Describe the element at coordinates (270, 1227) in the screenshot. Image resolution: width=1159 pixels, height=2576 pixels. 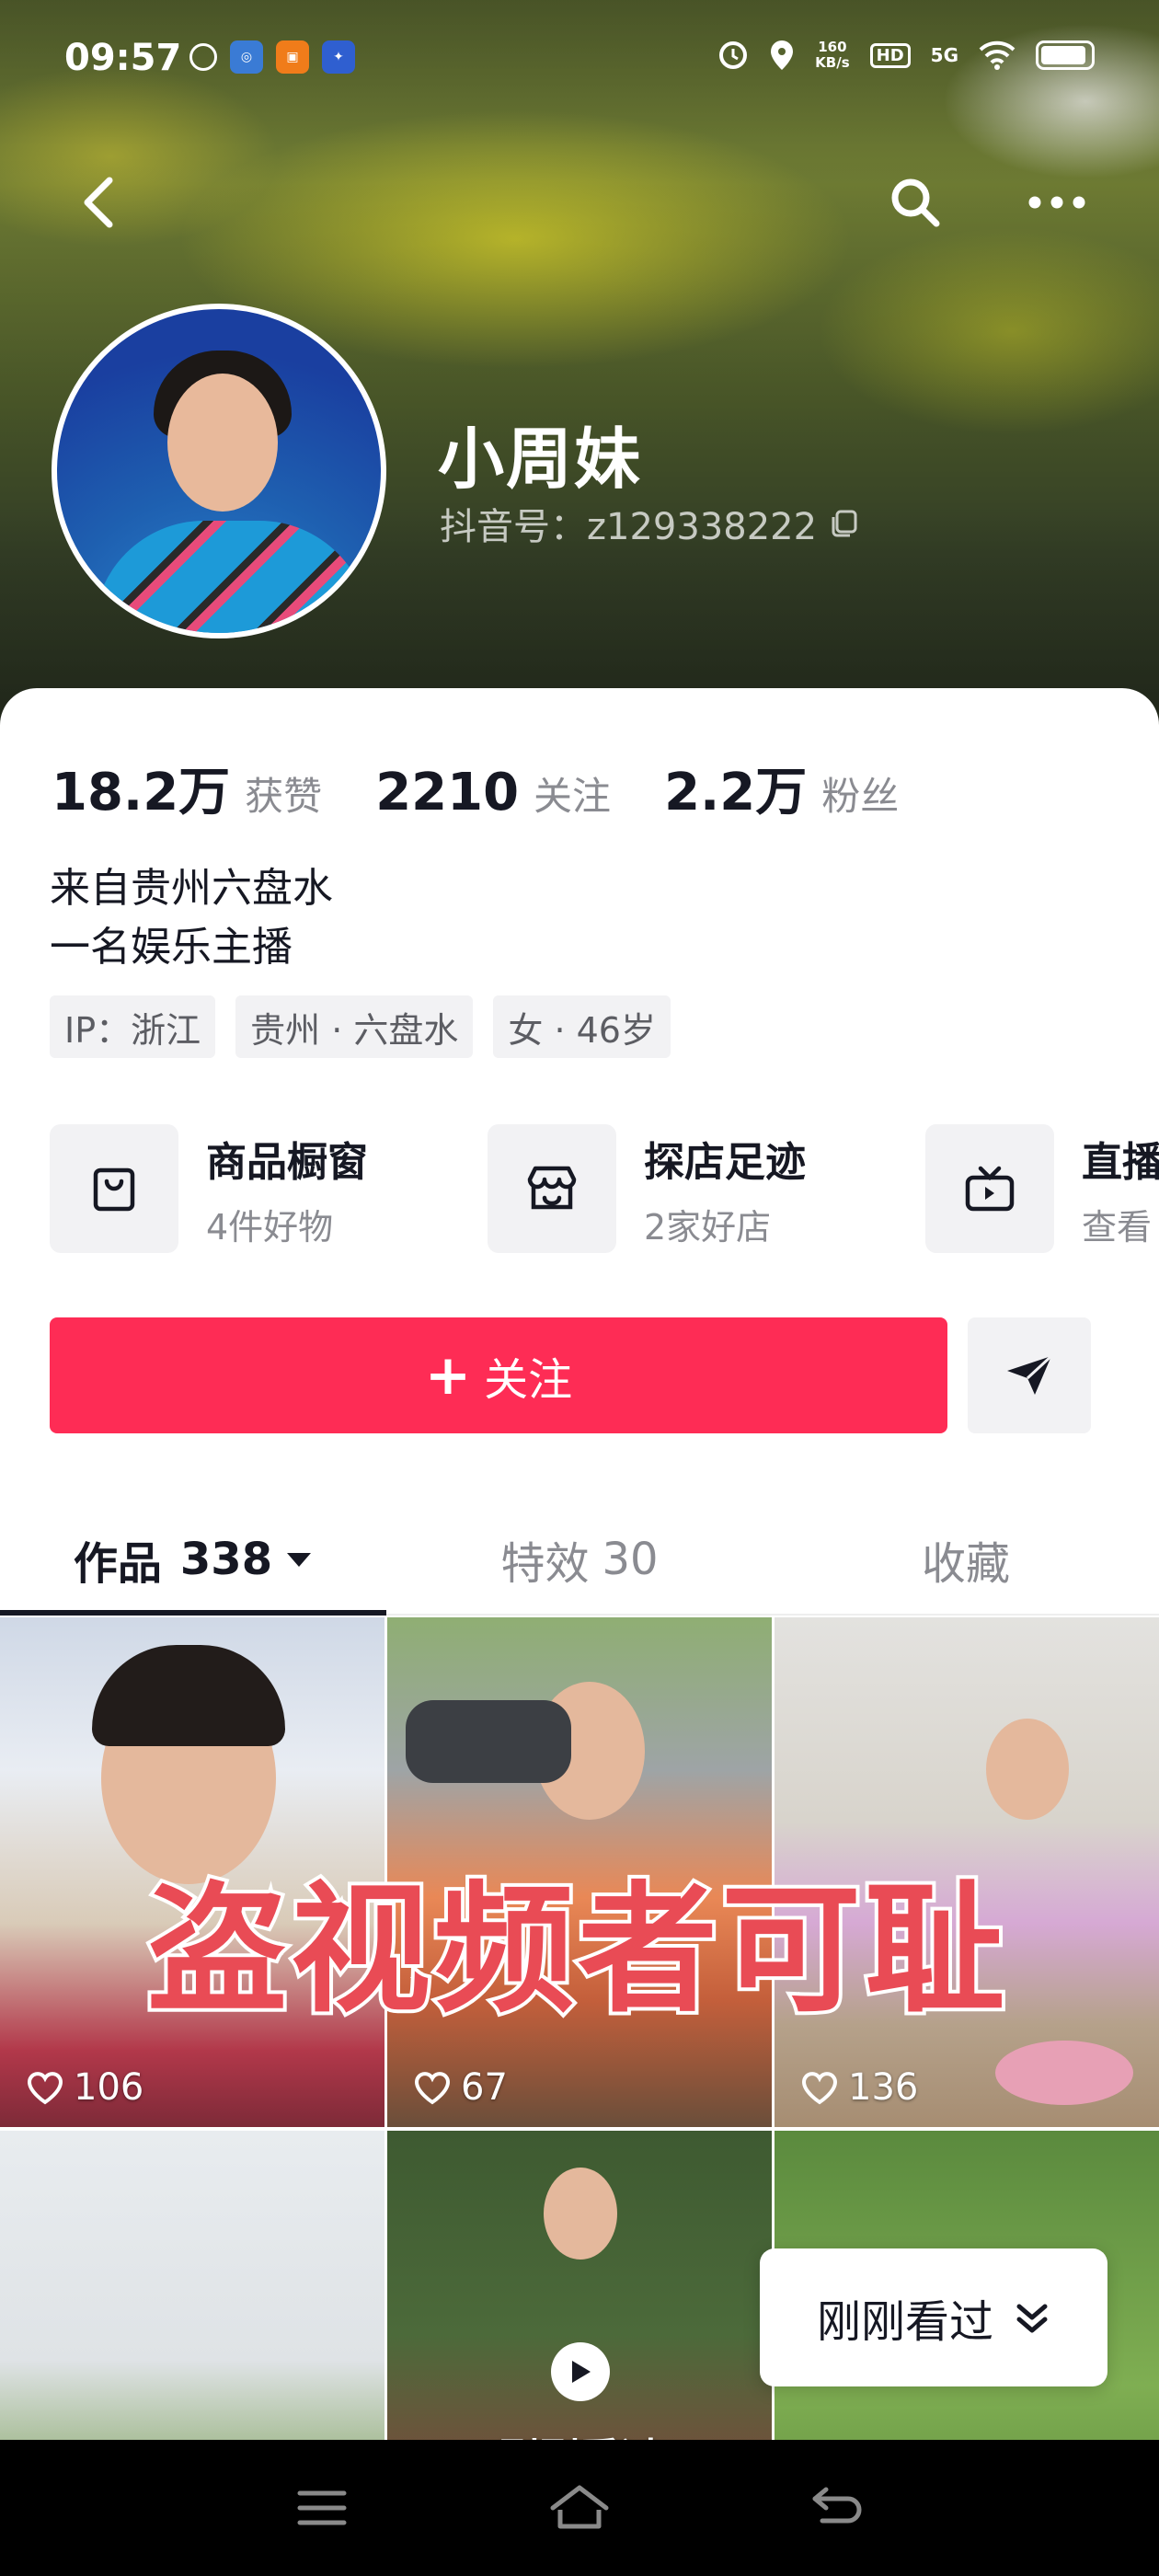
I see `feature-subtitle: 4件好物` at that location.